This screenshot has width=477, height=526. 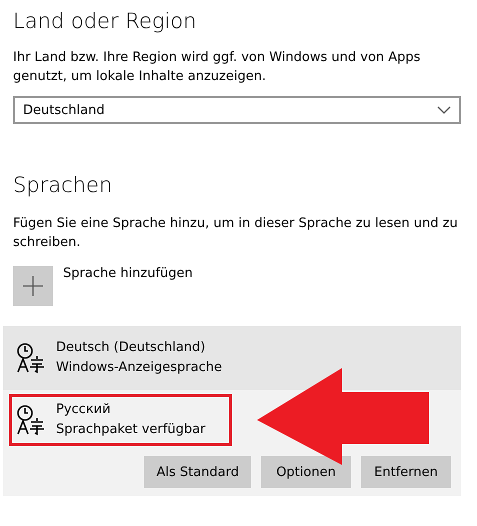 What do you see at coordinates (131, 430) in the screenshot?
I see `language-status: Sprachpaket verfügbar` at bounding box center [131, 430].